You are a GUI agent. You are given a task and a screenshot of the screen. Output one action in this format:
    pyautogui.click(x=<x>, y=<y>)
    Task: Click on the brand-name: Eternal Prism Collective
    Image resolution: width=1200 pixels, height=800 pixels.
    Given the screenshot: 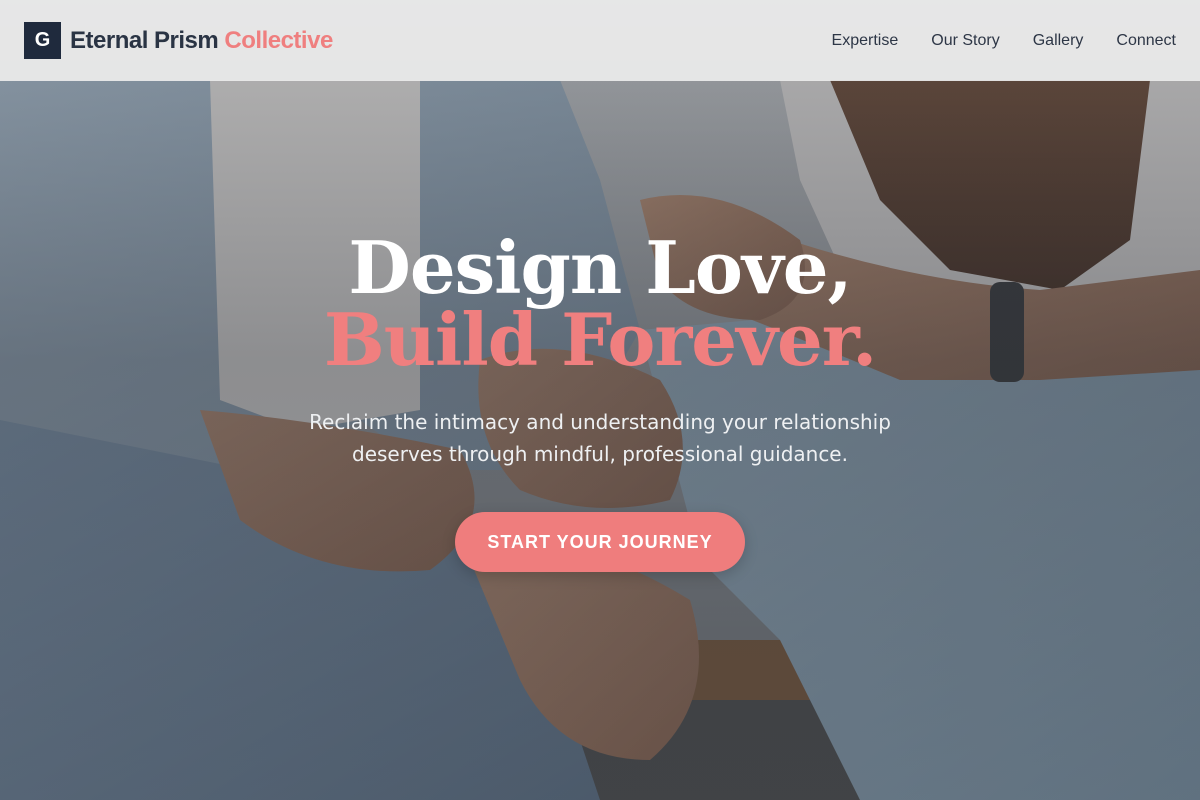 What is the action you would take?
    pyautogui.click(x=201, y=41)
    